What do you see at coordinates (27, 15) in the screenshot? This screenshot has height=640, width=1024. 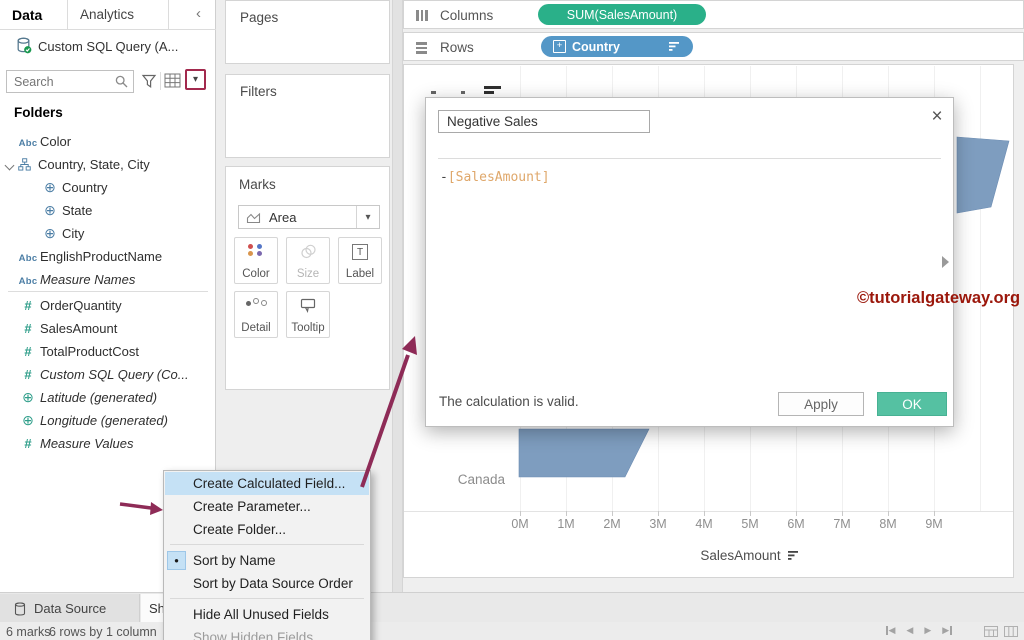 I see `tab-data: Data` at bounding box center [27, 15].